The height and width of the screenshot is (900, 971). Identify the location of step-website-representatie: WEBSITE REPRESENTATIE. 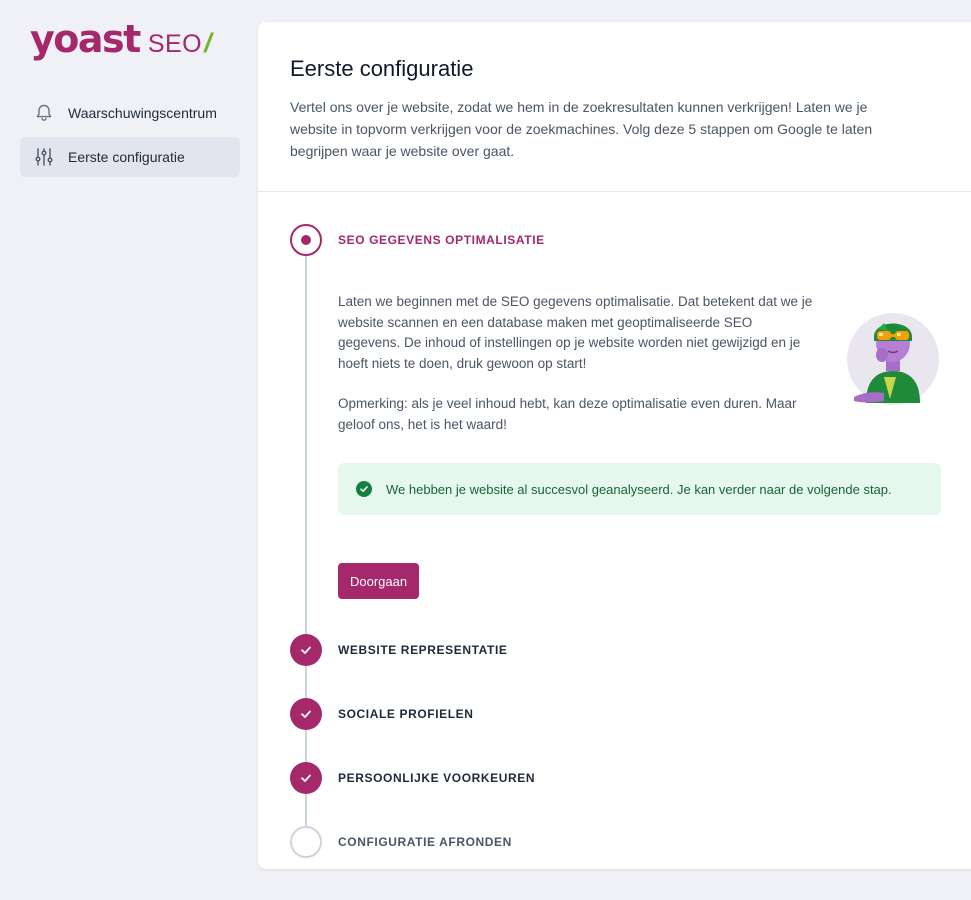
(399, 650).